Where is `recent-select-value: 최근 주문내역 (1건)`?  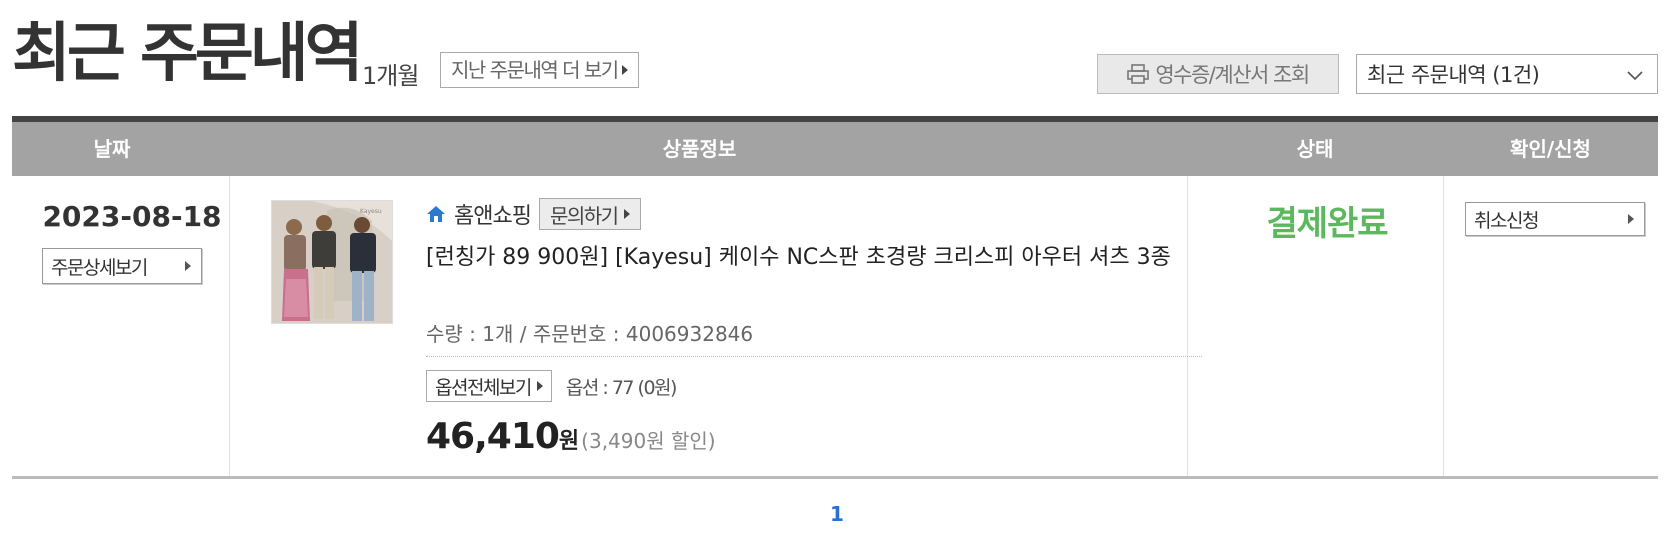 recent-select-value: 최근 주문내역 (1건) is located at coordinates (1453, 75).